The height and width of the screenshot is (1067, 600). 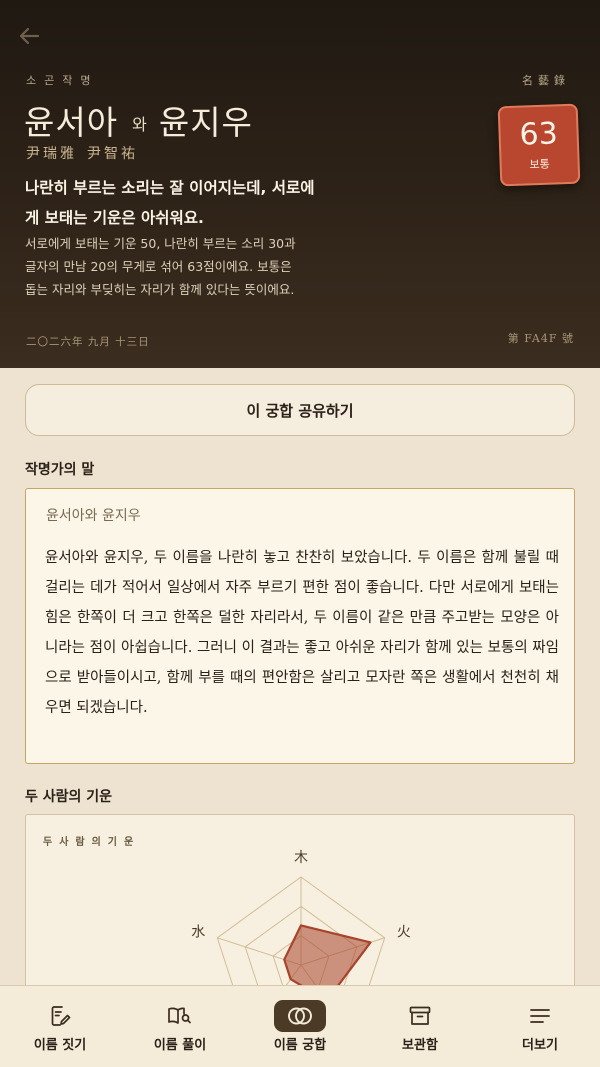 I want to click on score-value: 63, so click(x=538, y=134).